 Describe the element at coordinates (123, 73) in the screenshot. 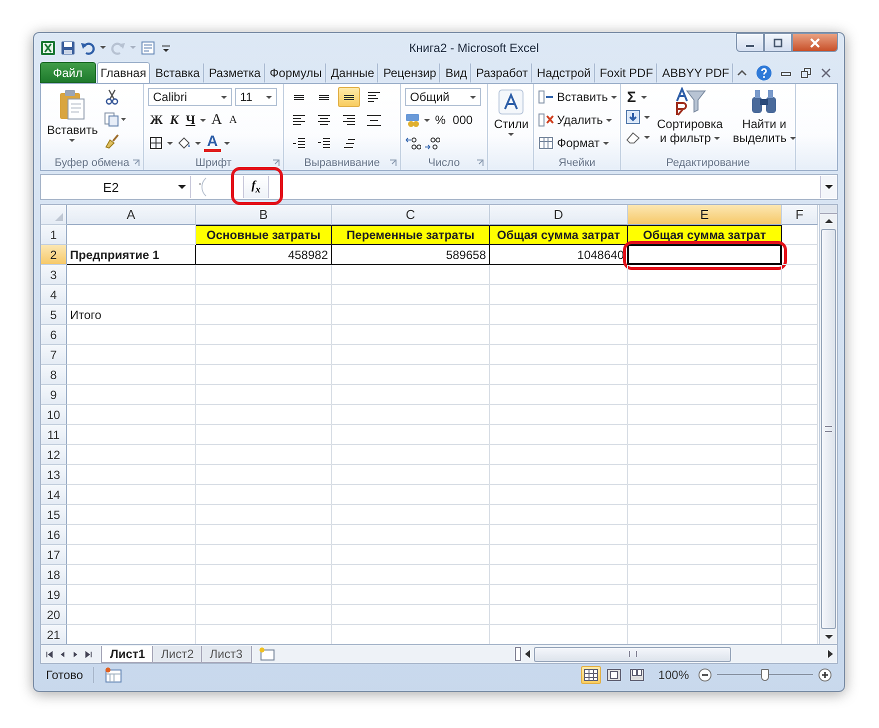

I see `ribbon-tab: Главная` at that location.